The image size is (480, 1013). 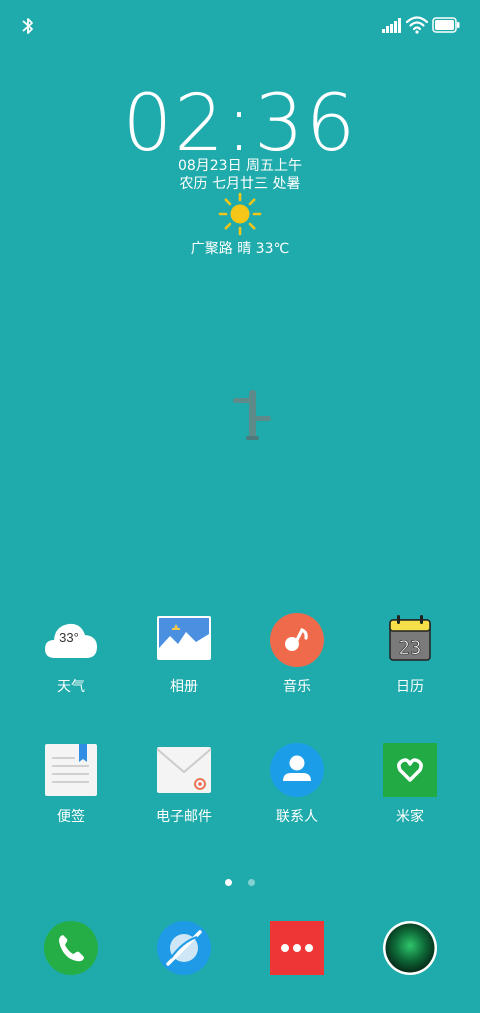 What do you see at coordinates (240, 214) in the screenshot?
I see `sun-icon` at bounding box center [240, 214].